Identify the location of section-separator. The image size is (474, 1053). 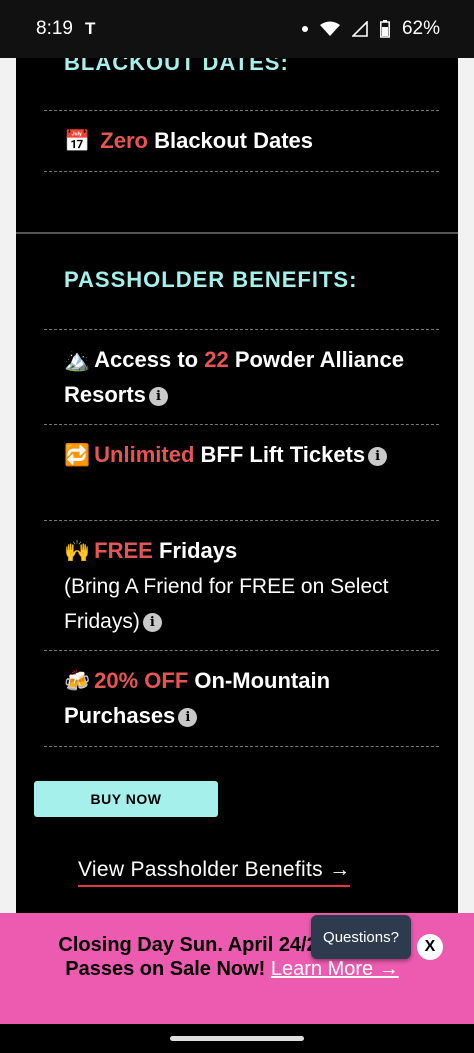
(237, 233).